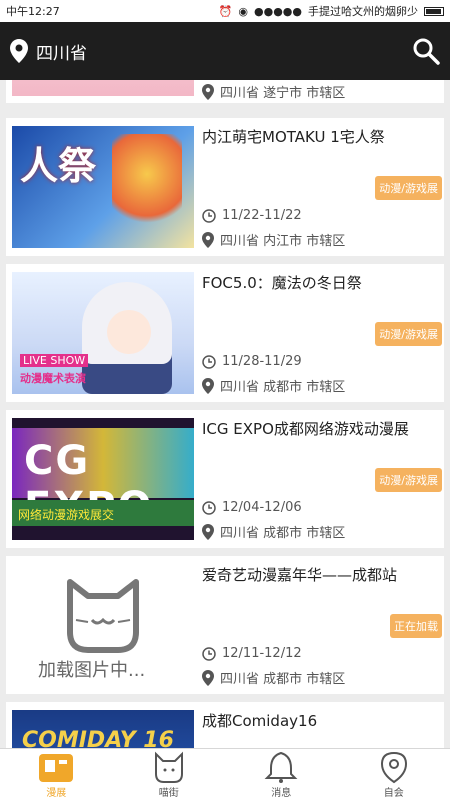 This screenshot has width=450, height=800. Describe the element at coordinates (281, 767) in the screenshot. I see `bell-icon` at that location.